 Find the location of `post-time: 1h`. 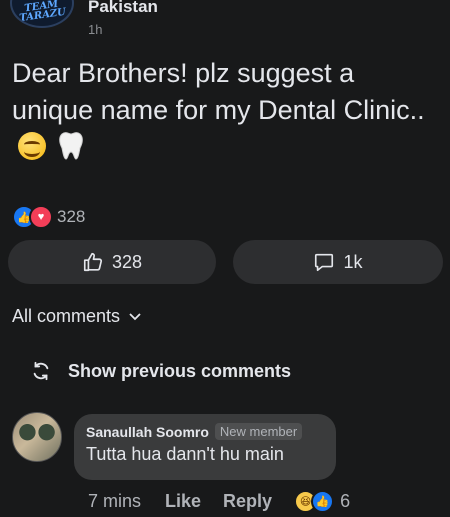

post-time: 1h is located at coordinates (95, 29).